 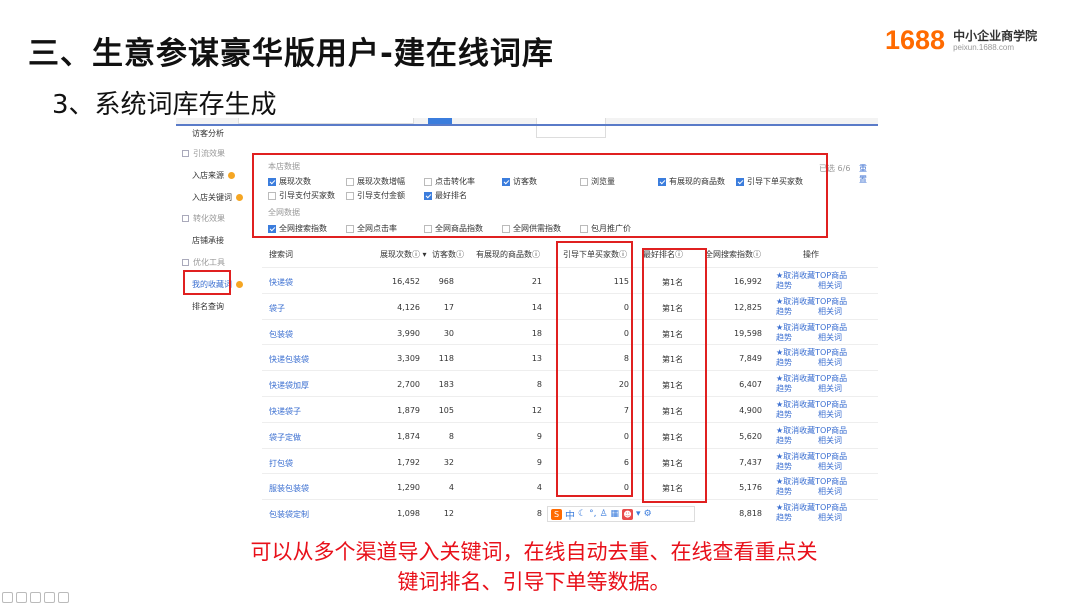 I want to click on visitors-value: 105, so click(x=446, y=410).